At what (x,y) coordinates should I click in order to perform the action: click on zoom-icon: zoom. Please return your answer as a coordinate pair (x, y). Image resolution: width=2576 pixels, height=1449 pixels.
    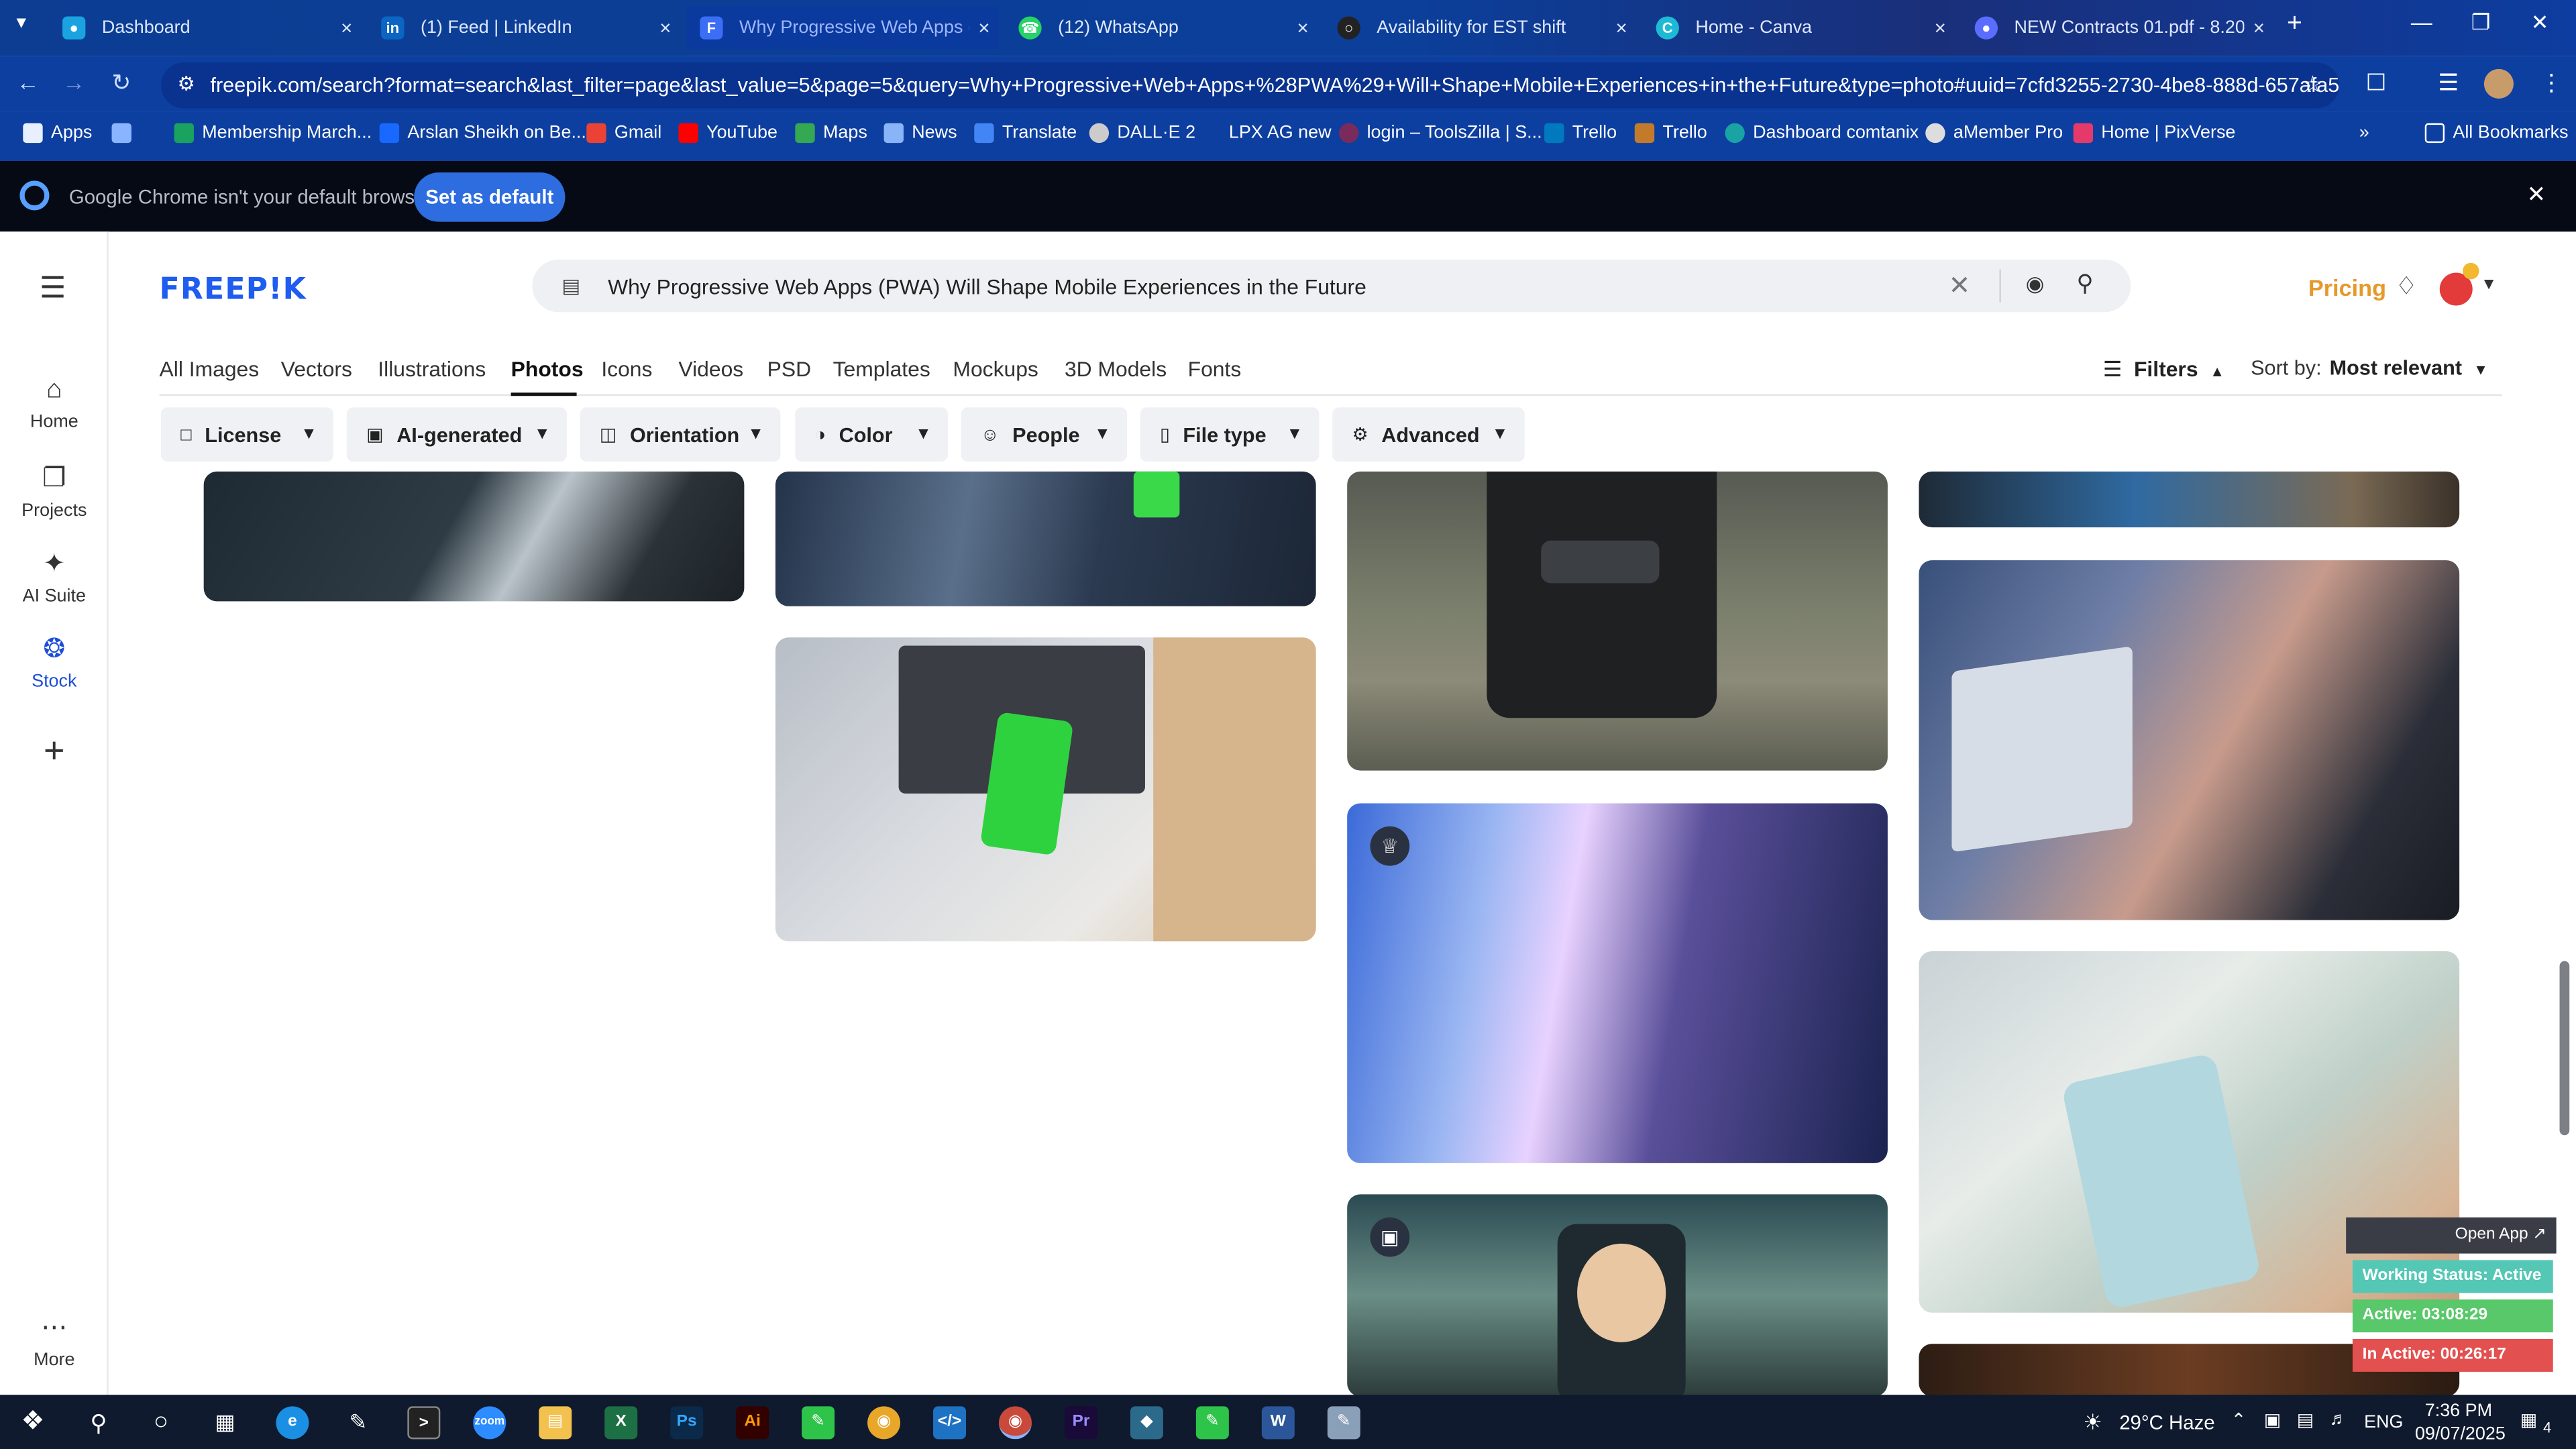
    Looking at the image, I should click on (489, 1423).